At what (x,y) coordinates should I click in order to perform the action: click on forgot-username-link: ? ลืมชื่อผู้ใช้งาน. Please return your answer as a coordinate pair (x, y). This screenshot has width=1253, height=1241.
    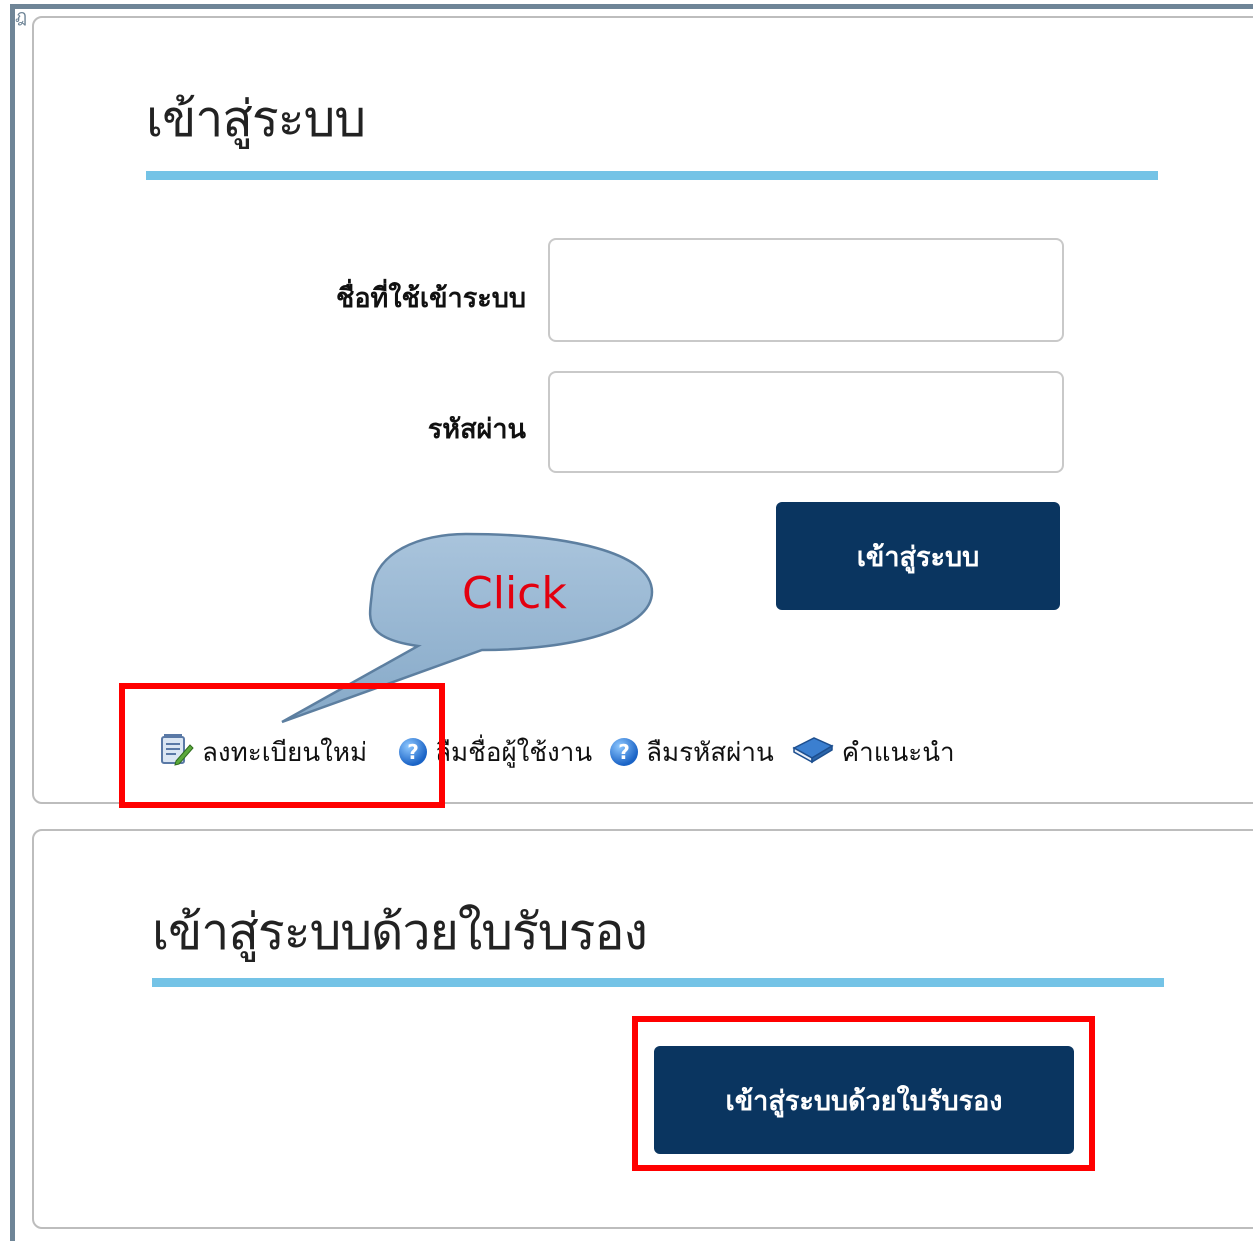
    Looking at the image, I should click on (495, 752).